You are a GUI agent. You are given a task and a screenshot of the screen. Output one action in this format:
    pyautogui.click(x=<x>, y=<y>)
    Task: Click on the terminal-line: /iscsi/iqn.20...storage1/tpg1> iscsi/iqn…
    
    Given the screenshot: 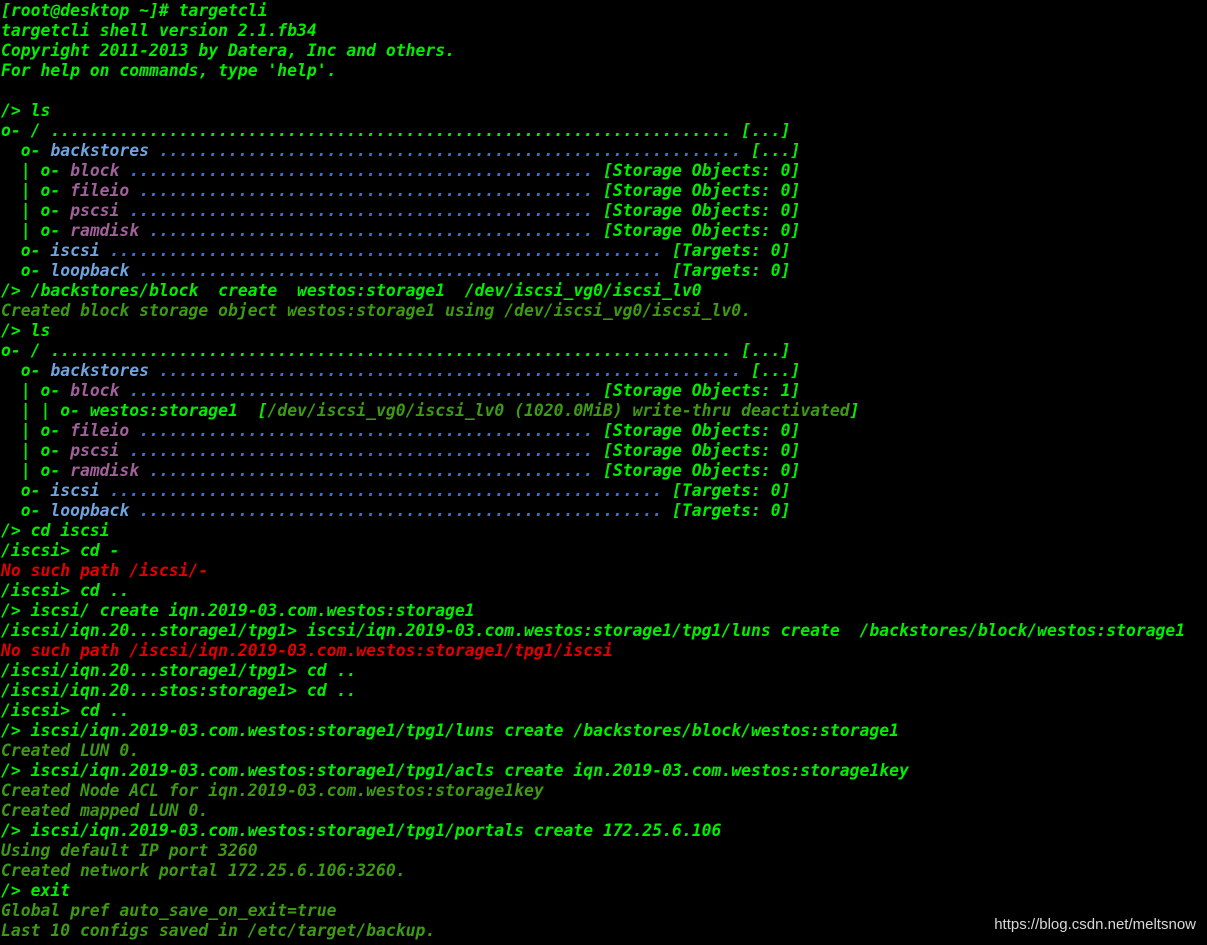 What is the action you would take?
    pyautogui.click(x=593, y=631)
    